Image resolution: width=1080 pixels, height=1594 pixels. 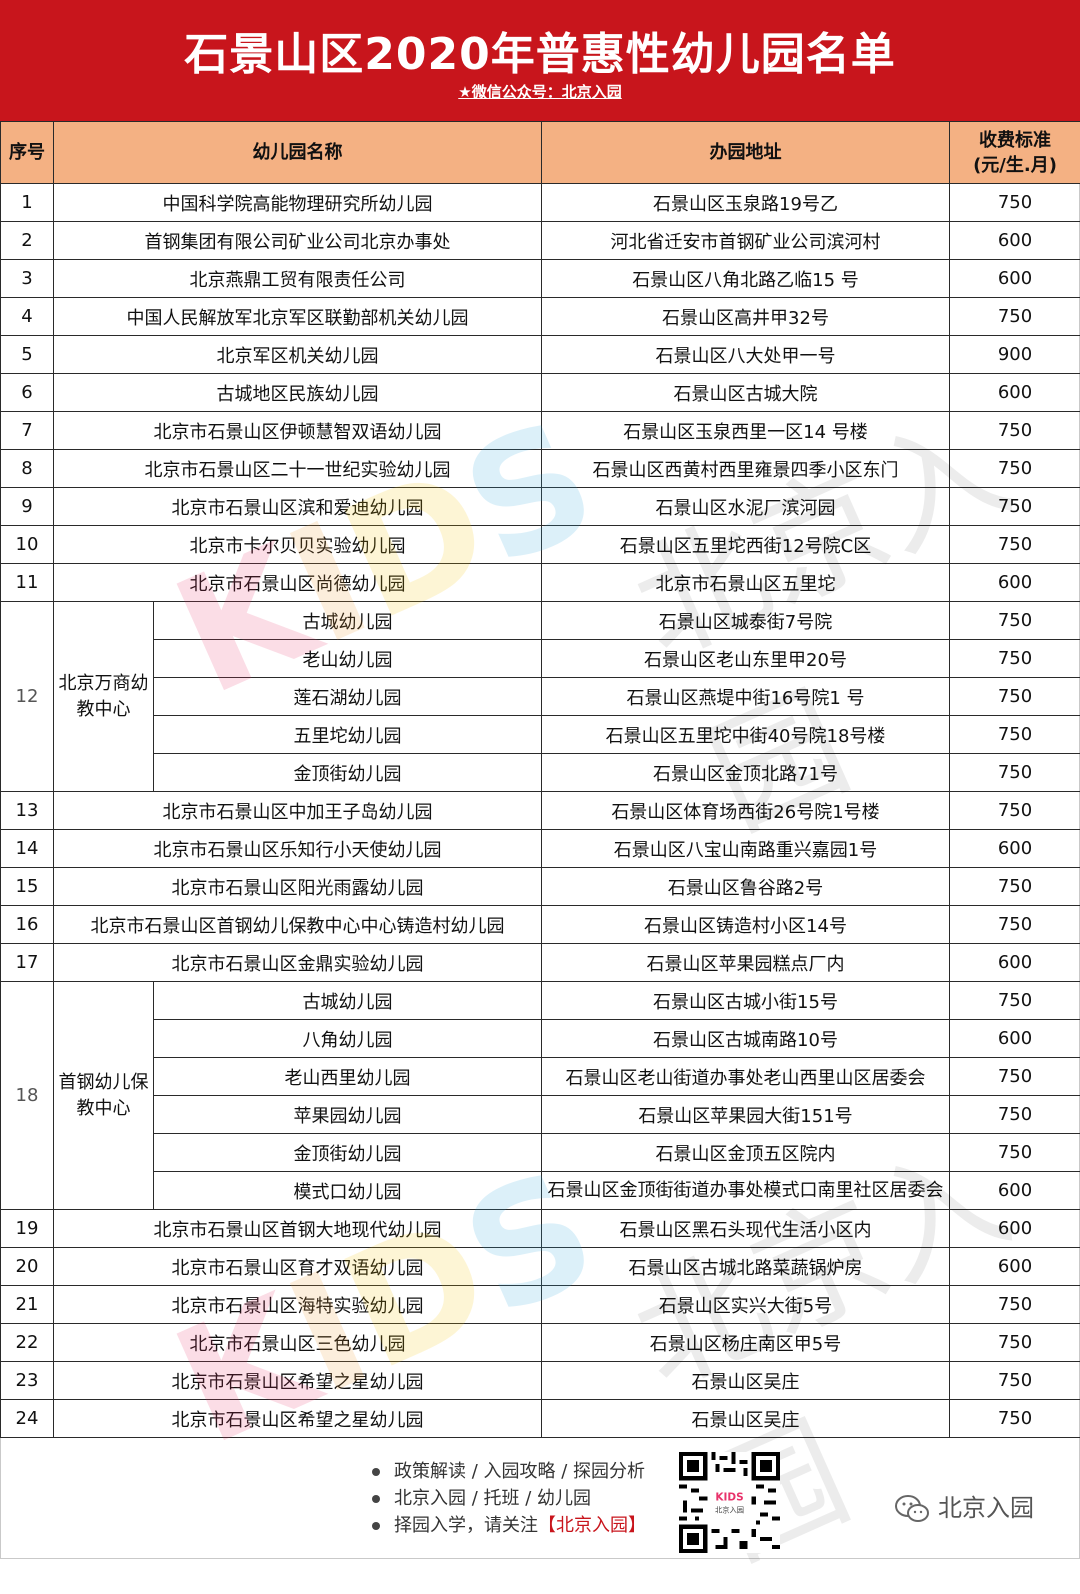 I want to click on row-seq: 23, so click(x=27, y=1381).